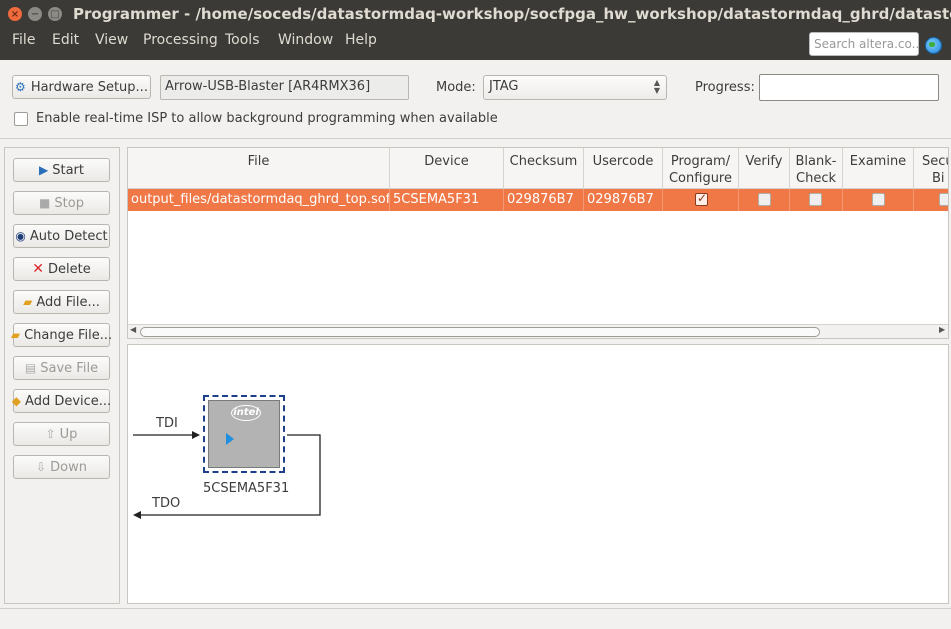 This screenshot has width=951, height=629. I want to click on save-file-button: ▤ Save File, so click(61, 368).